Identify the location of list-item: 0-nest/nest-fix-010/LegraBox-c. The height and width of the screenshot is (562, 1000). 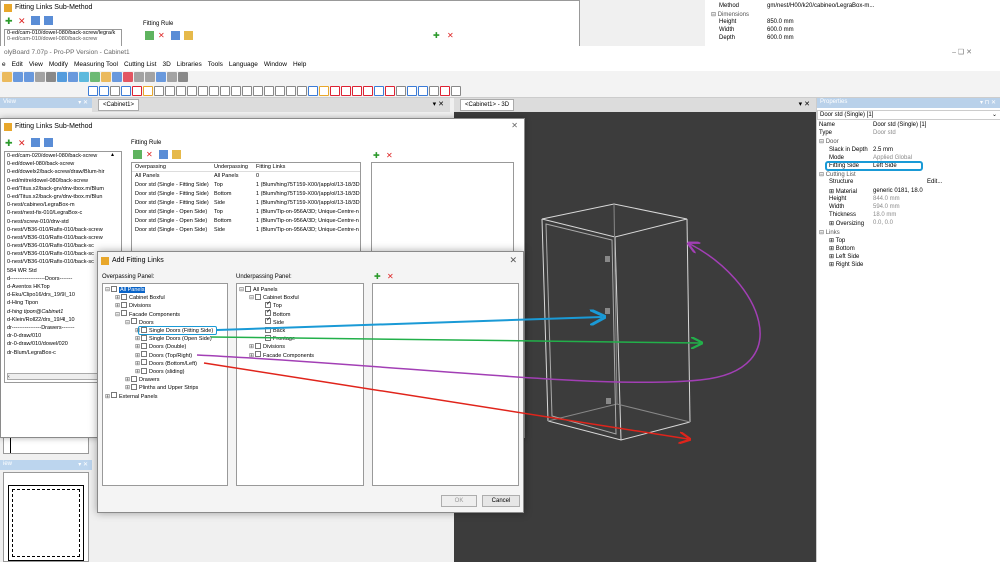
(63, 213).